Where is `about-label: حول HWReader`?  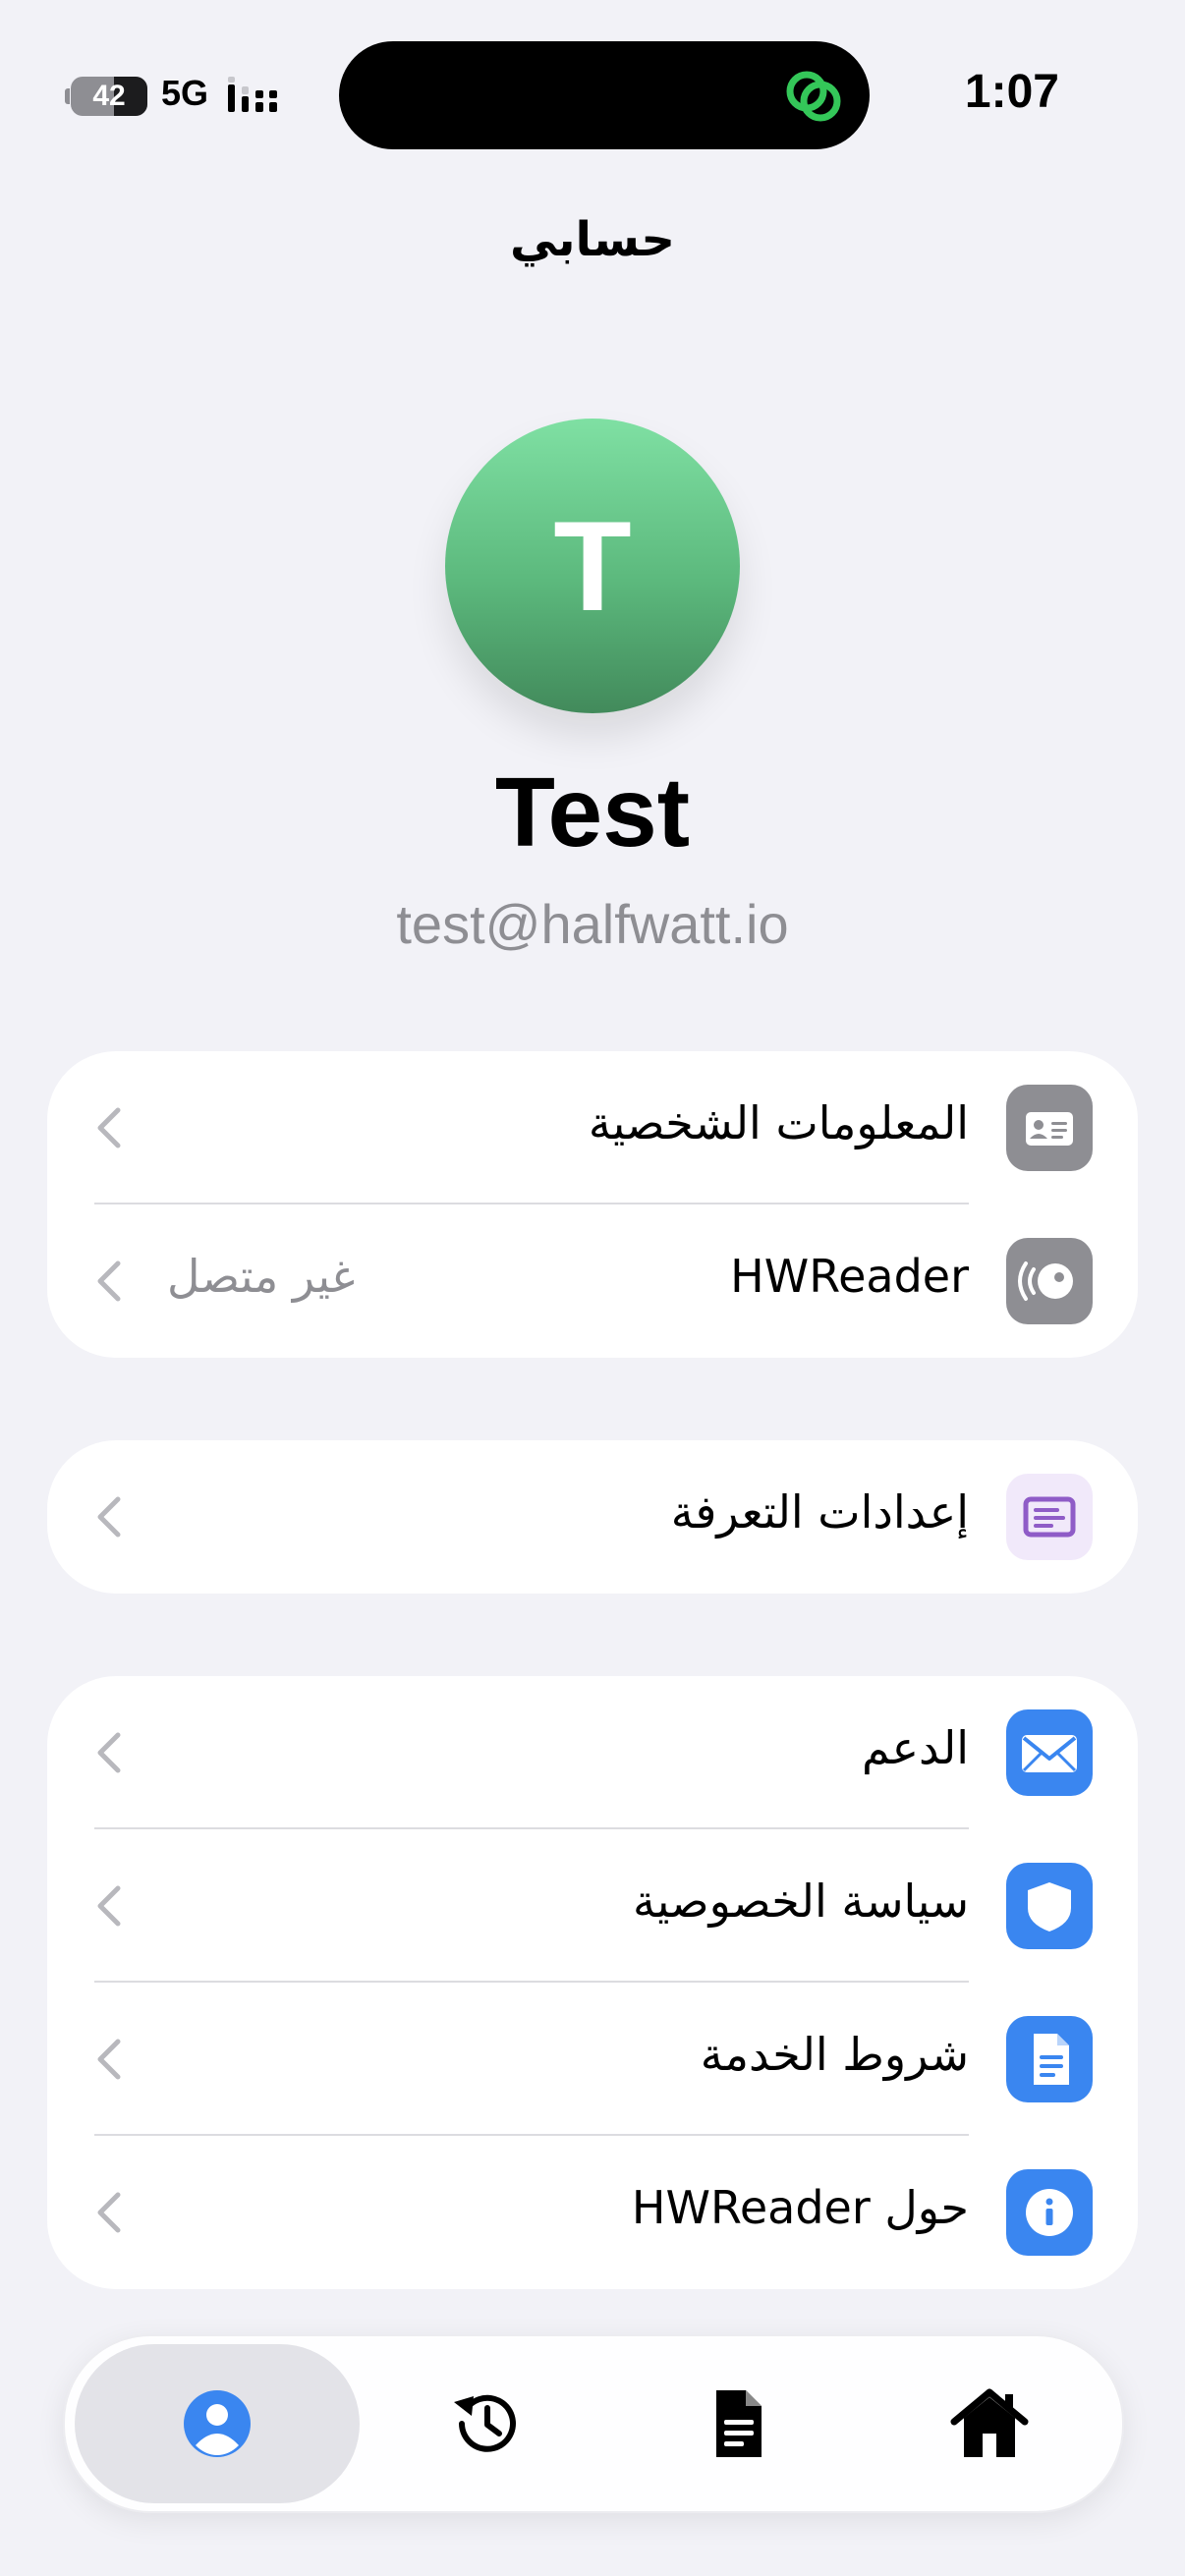 about-label: حول HWReader is located at coordinates (800, 2207).